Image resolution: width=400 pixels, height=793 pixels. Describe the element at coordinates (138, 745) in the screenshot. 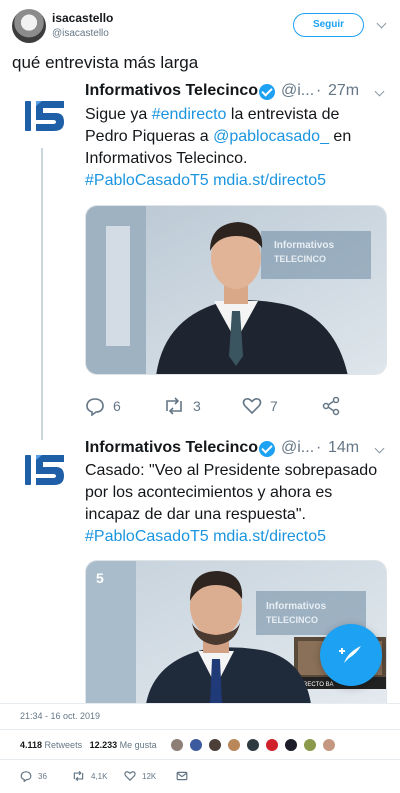

I see `likes-label: Me gusta` at that location.